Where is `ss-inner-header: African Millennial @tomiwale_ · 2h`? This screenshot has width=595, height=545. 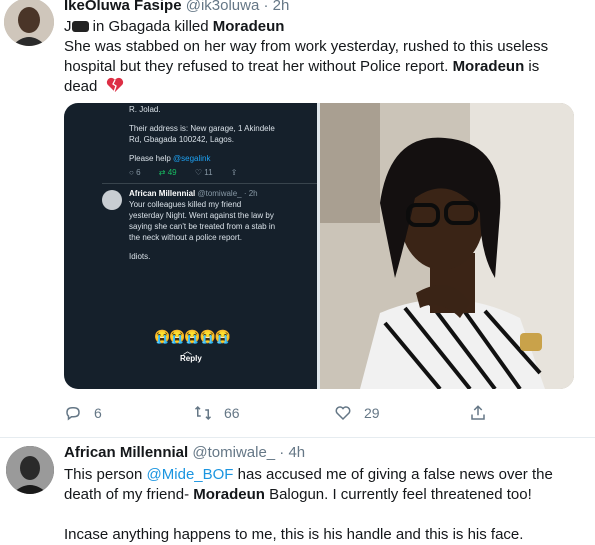
ss-inner-header: African Millennial @tomiwale_ · 2h is located at coordinates (193, 193).